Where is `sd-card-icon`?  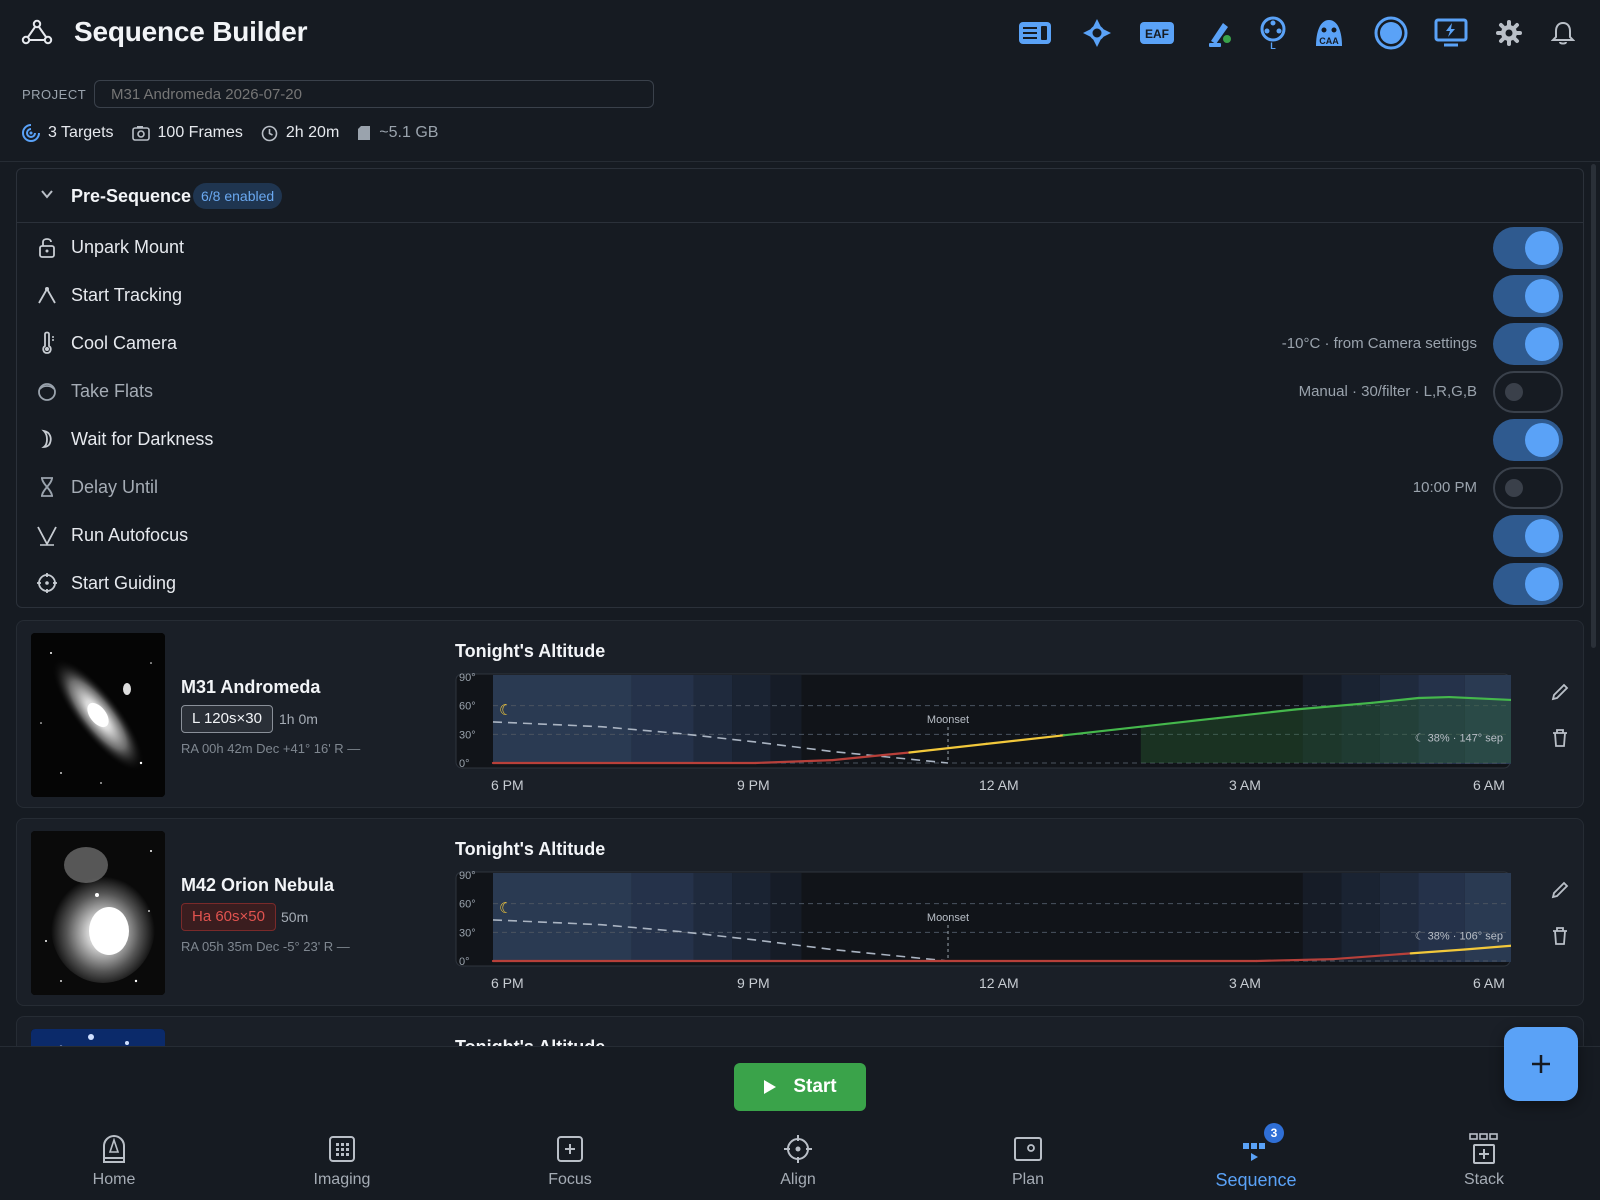 sd-card-icon is located at coordinates (364, 133).